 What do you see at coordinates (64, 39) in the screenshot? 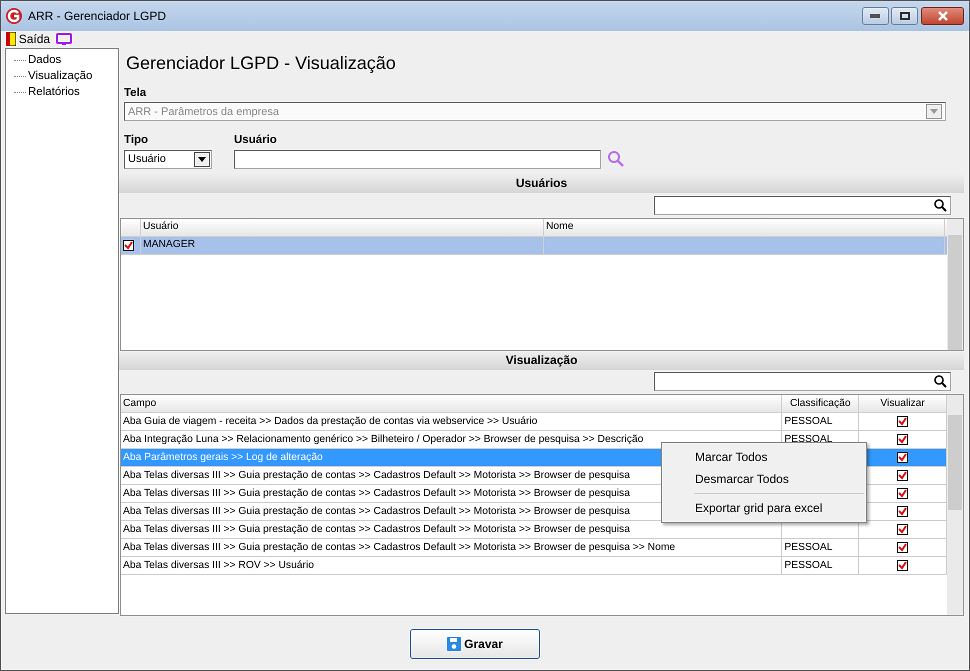
I see `monitor-icon` at bounding box center [64, 39].